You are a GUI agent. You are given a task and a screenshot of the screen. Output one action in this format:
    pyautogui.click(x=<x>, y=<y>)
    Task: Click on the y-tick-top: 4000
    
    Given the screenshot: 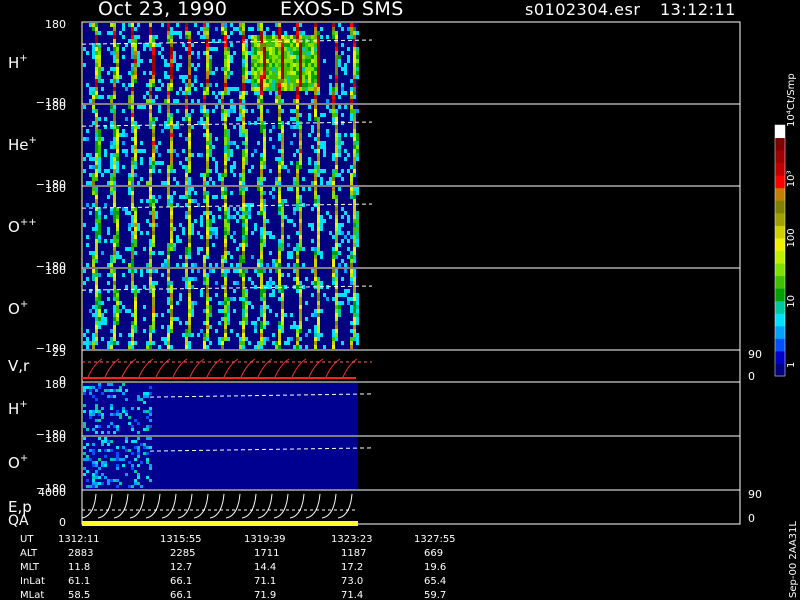 What is the action you would take?
    pyautogui.click(x=52, y=492)
    